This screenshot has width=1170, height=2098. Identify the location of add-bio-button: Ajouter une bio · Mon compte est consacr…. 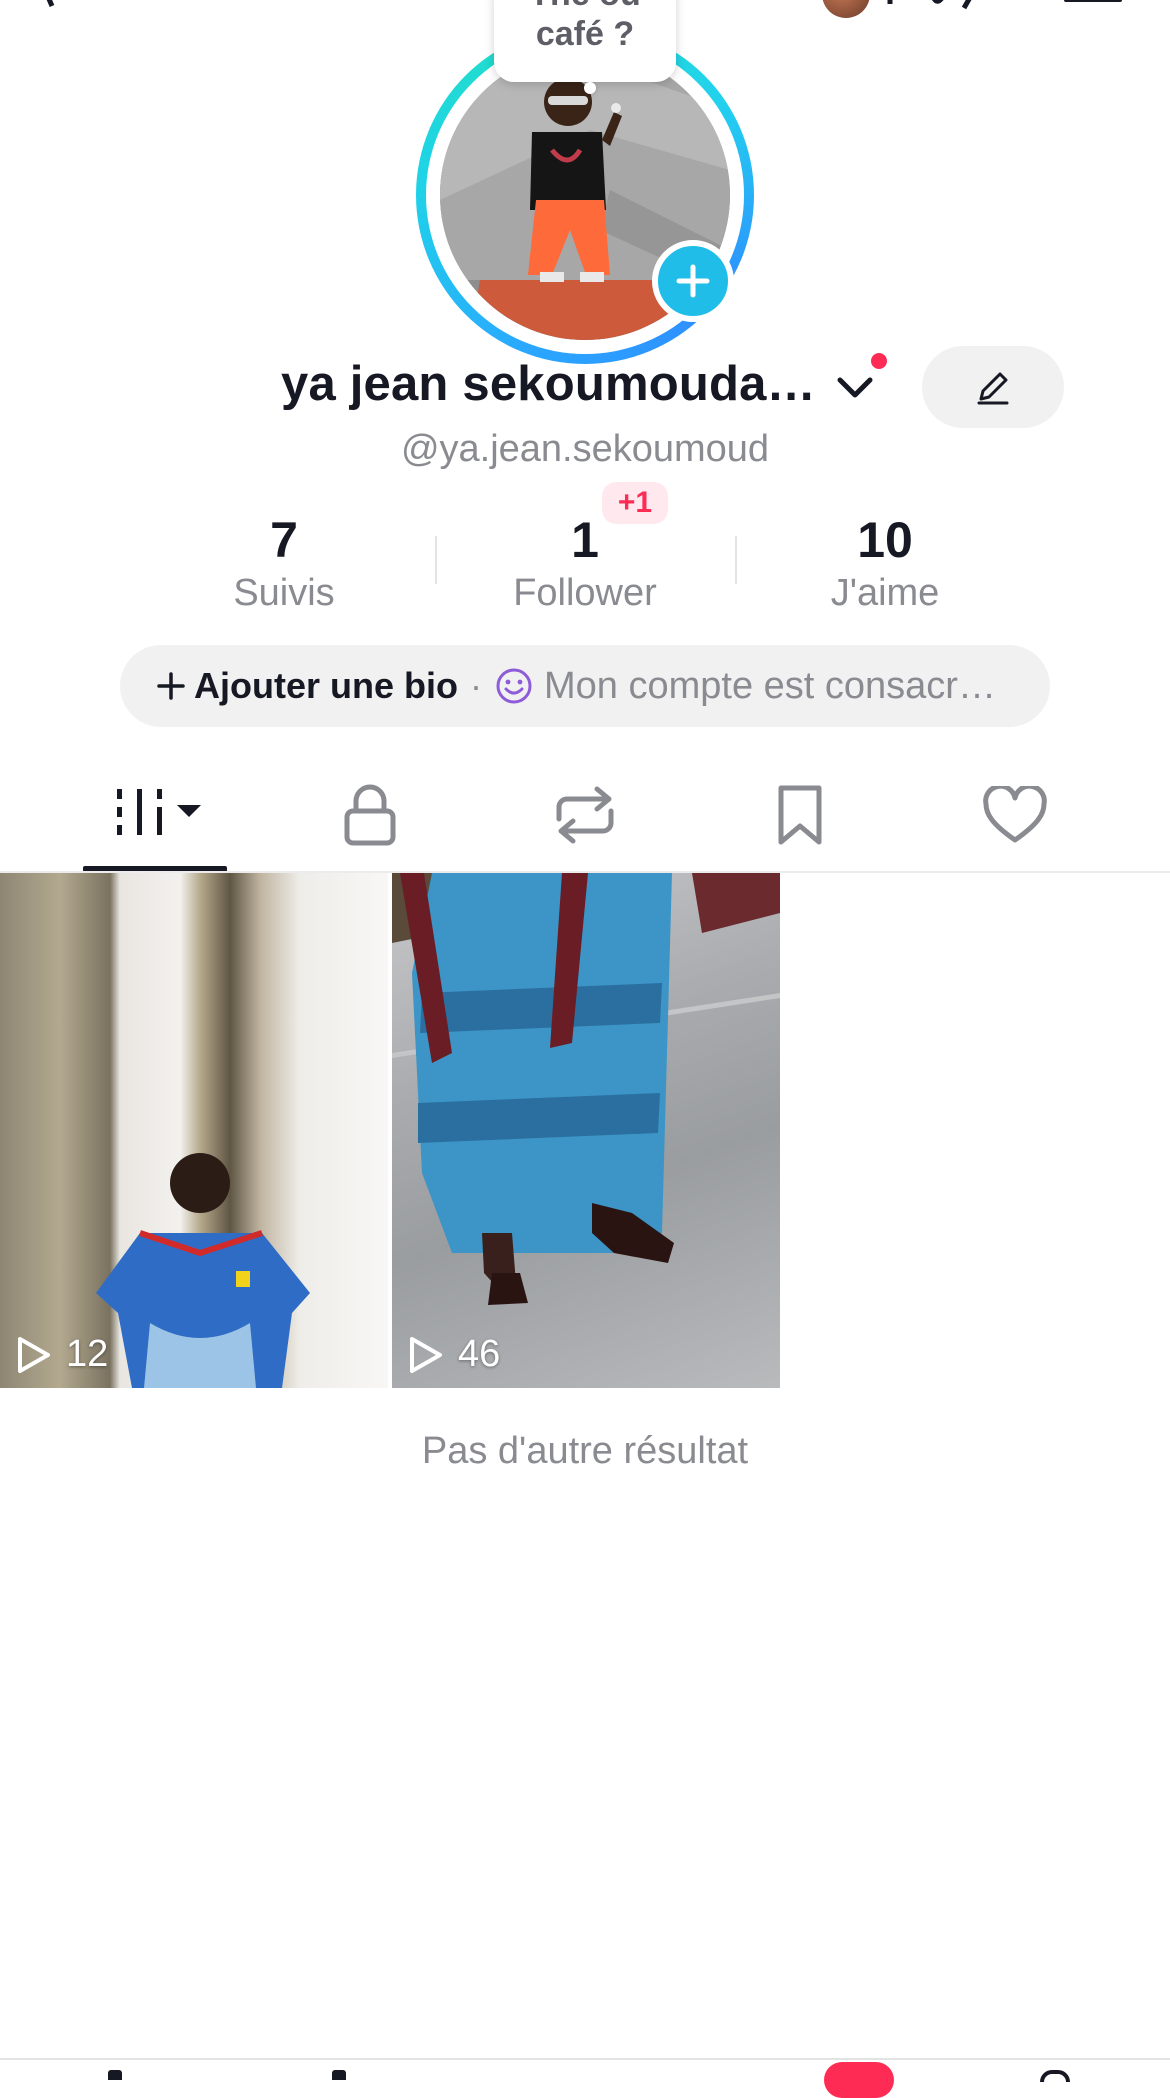
(585, 686).